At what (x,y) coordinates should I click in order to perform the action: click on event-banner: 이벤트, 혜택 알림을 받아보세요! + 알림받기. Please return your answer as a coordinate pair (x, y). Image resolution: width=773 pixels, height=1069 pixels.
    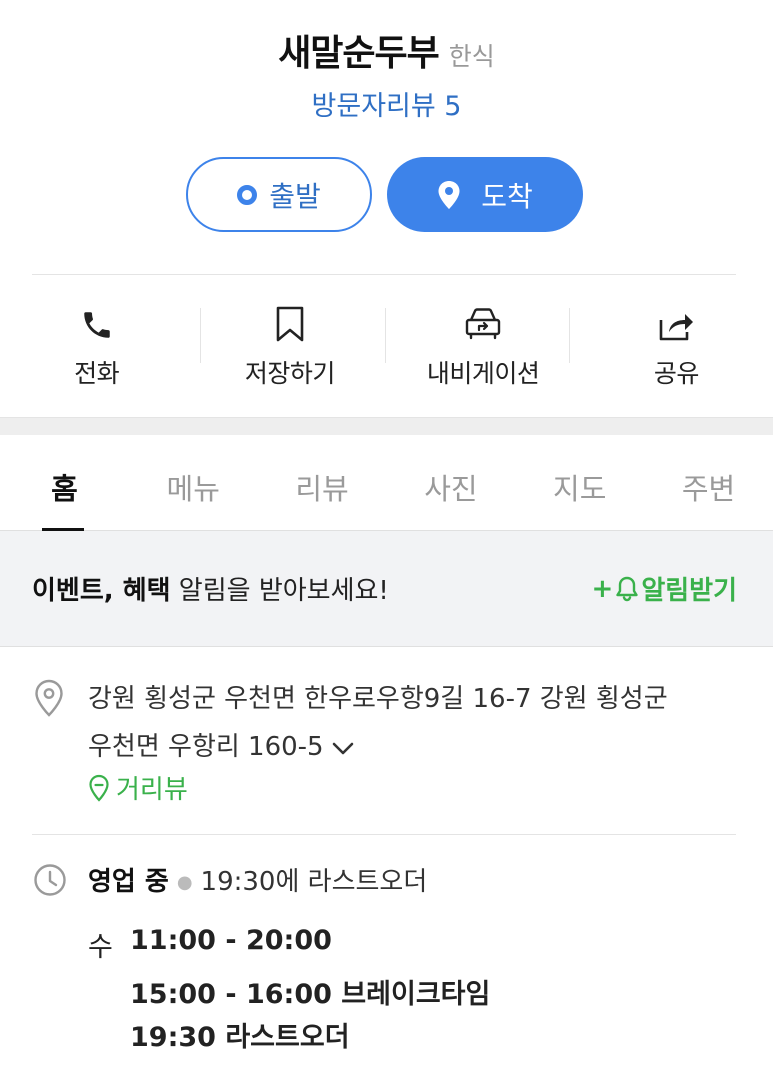
    Looking at the image, I should click on (386, 589).